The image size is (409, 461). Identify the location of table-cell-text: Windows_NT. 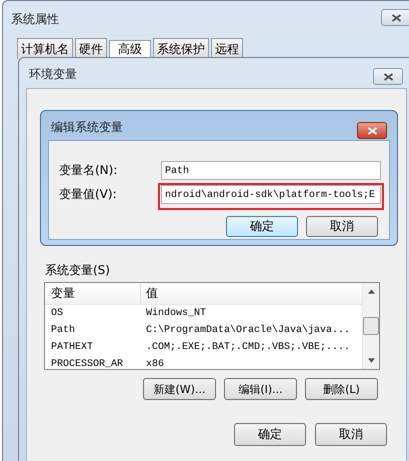
(176, 313).